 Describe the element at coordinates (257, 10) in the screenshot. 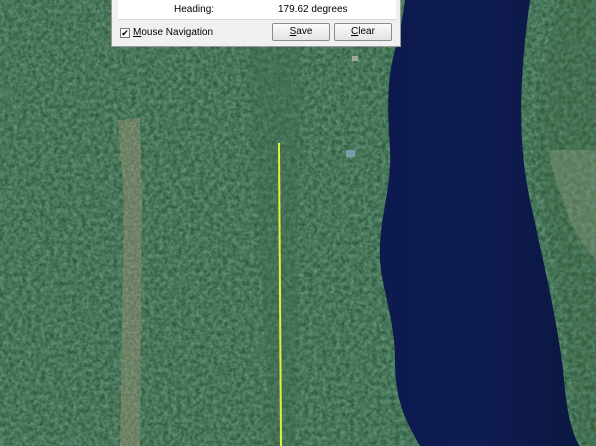

I see `heading-row: Heading: 179.62 degrees` at that location.